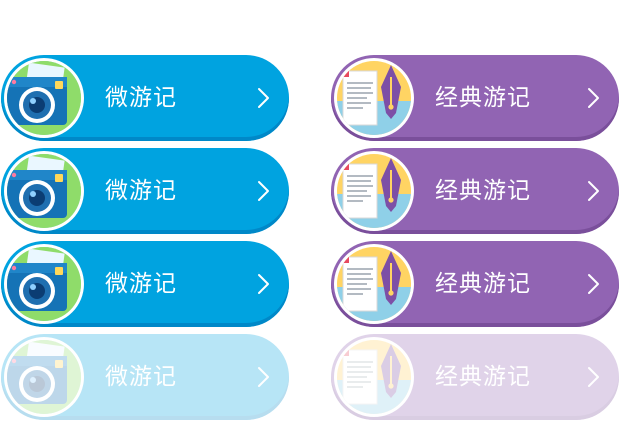  I want to click on micro-travelogue-button-3: 微游记, so click(145, 284).